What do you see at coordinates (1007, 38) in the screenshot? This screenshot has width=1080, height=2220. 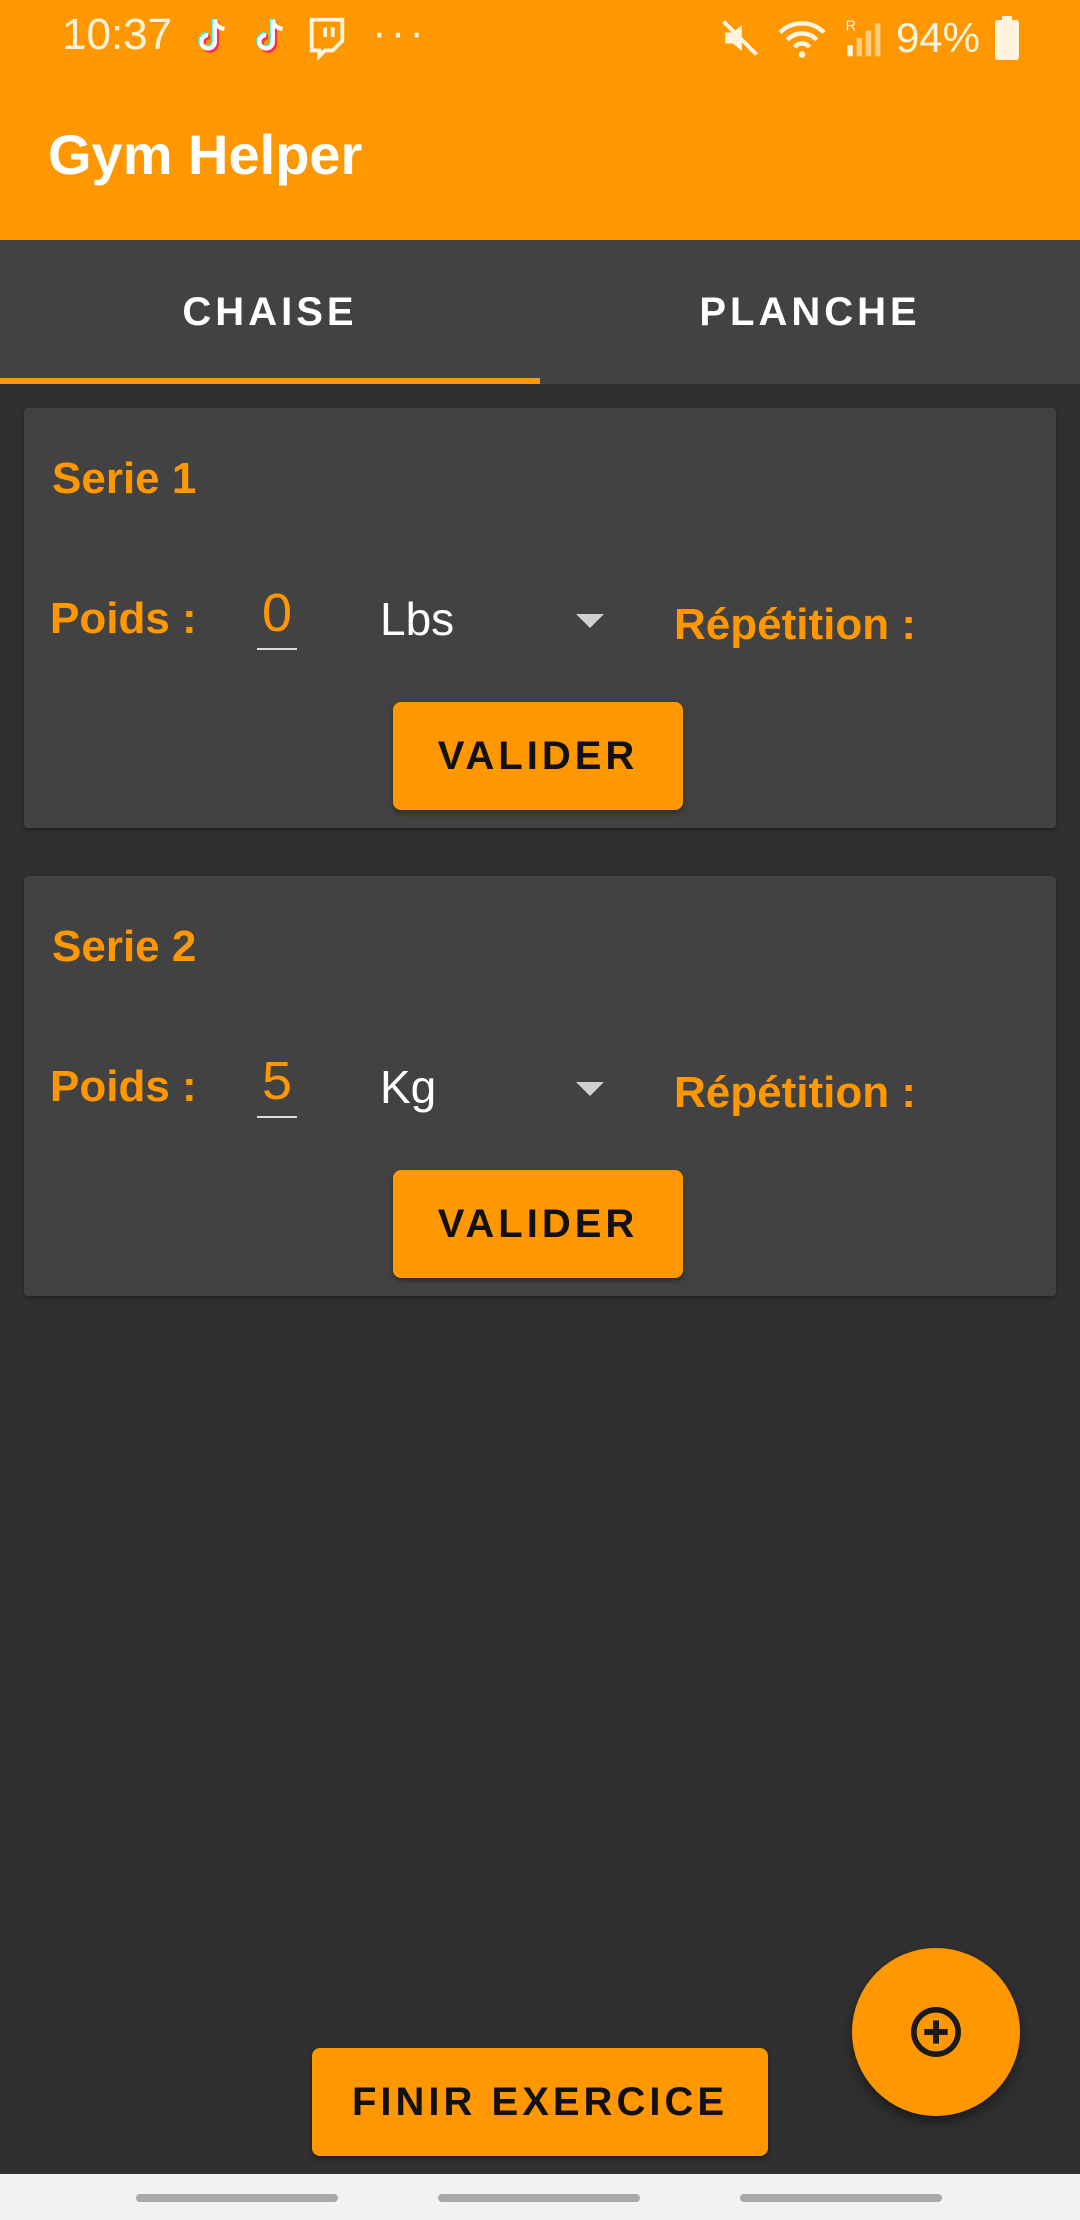 I see `battery-icon` at bounding box center [1007, 38].